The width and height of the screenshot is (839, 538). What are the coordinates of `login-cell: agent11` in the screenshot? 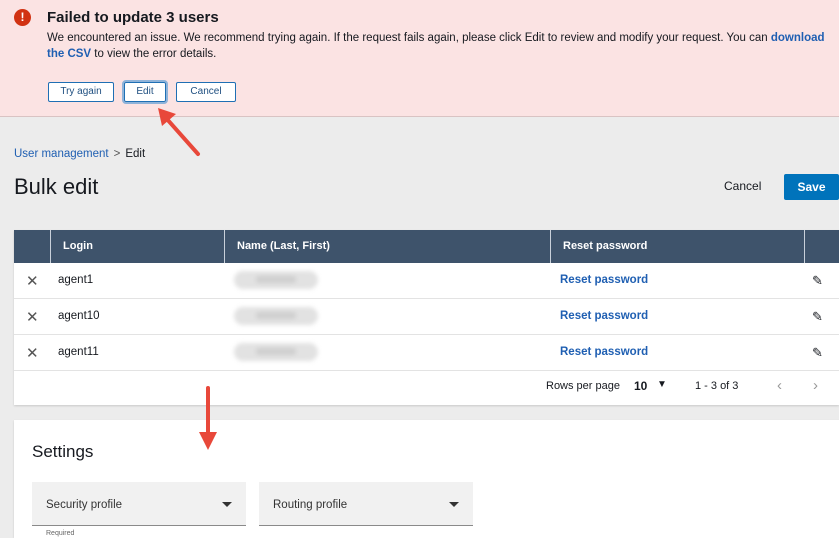 It's located at (78, 352).